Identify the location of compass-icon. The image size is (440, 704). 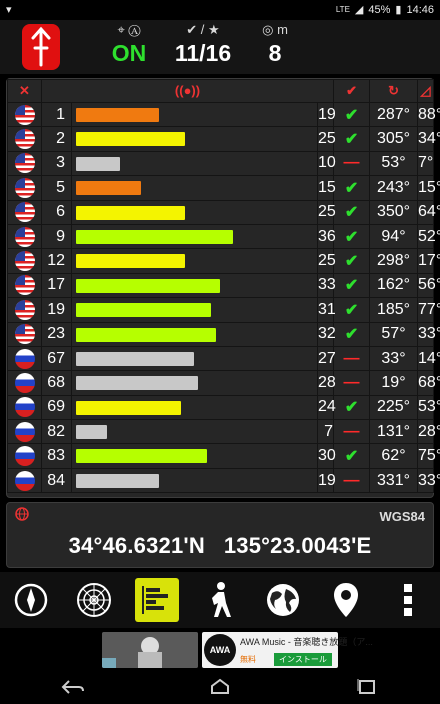
(31, 600).